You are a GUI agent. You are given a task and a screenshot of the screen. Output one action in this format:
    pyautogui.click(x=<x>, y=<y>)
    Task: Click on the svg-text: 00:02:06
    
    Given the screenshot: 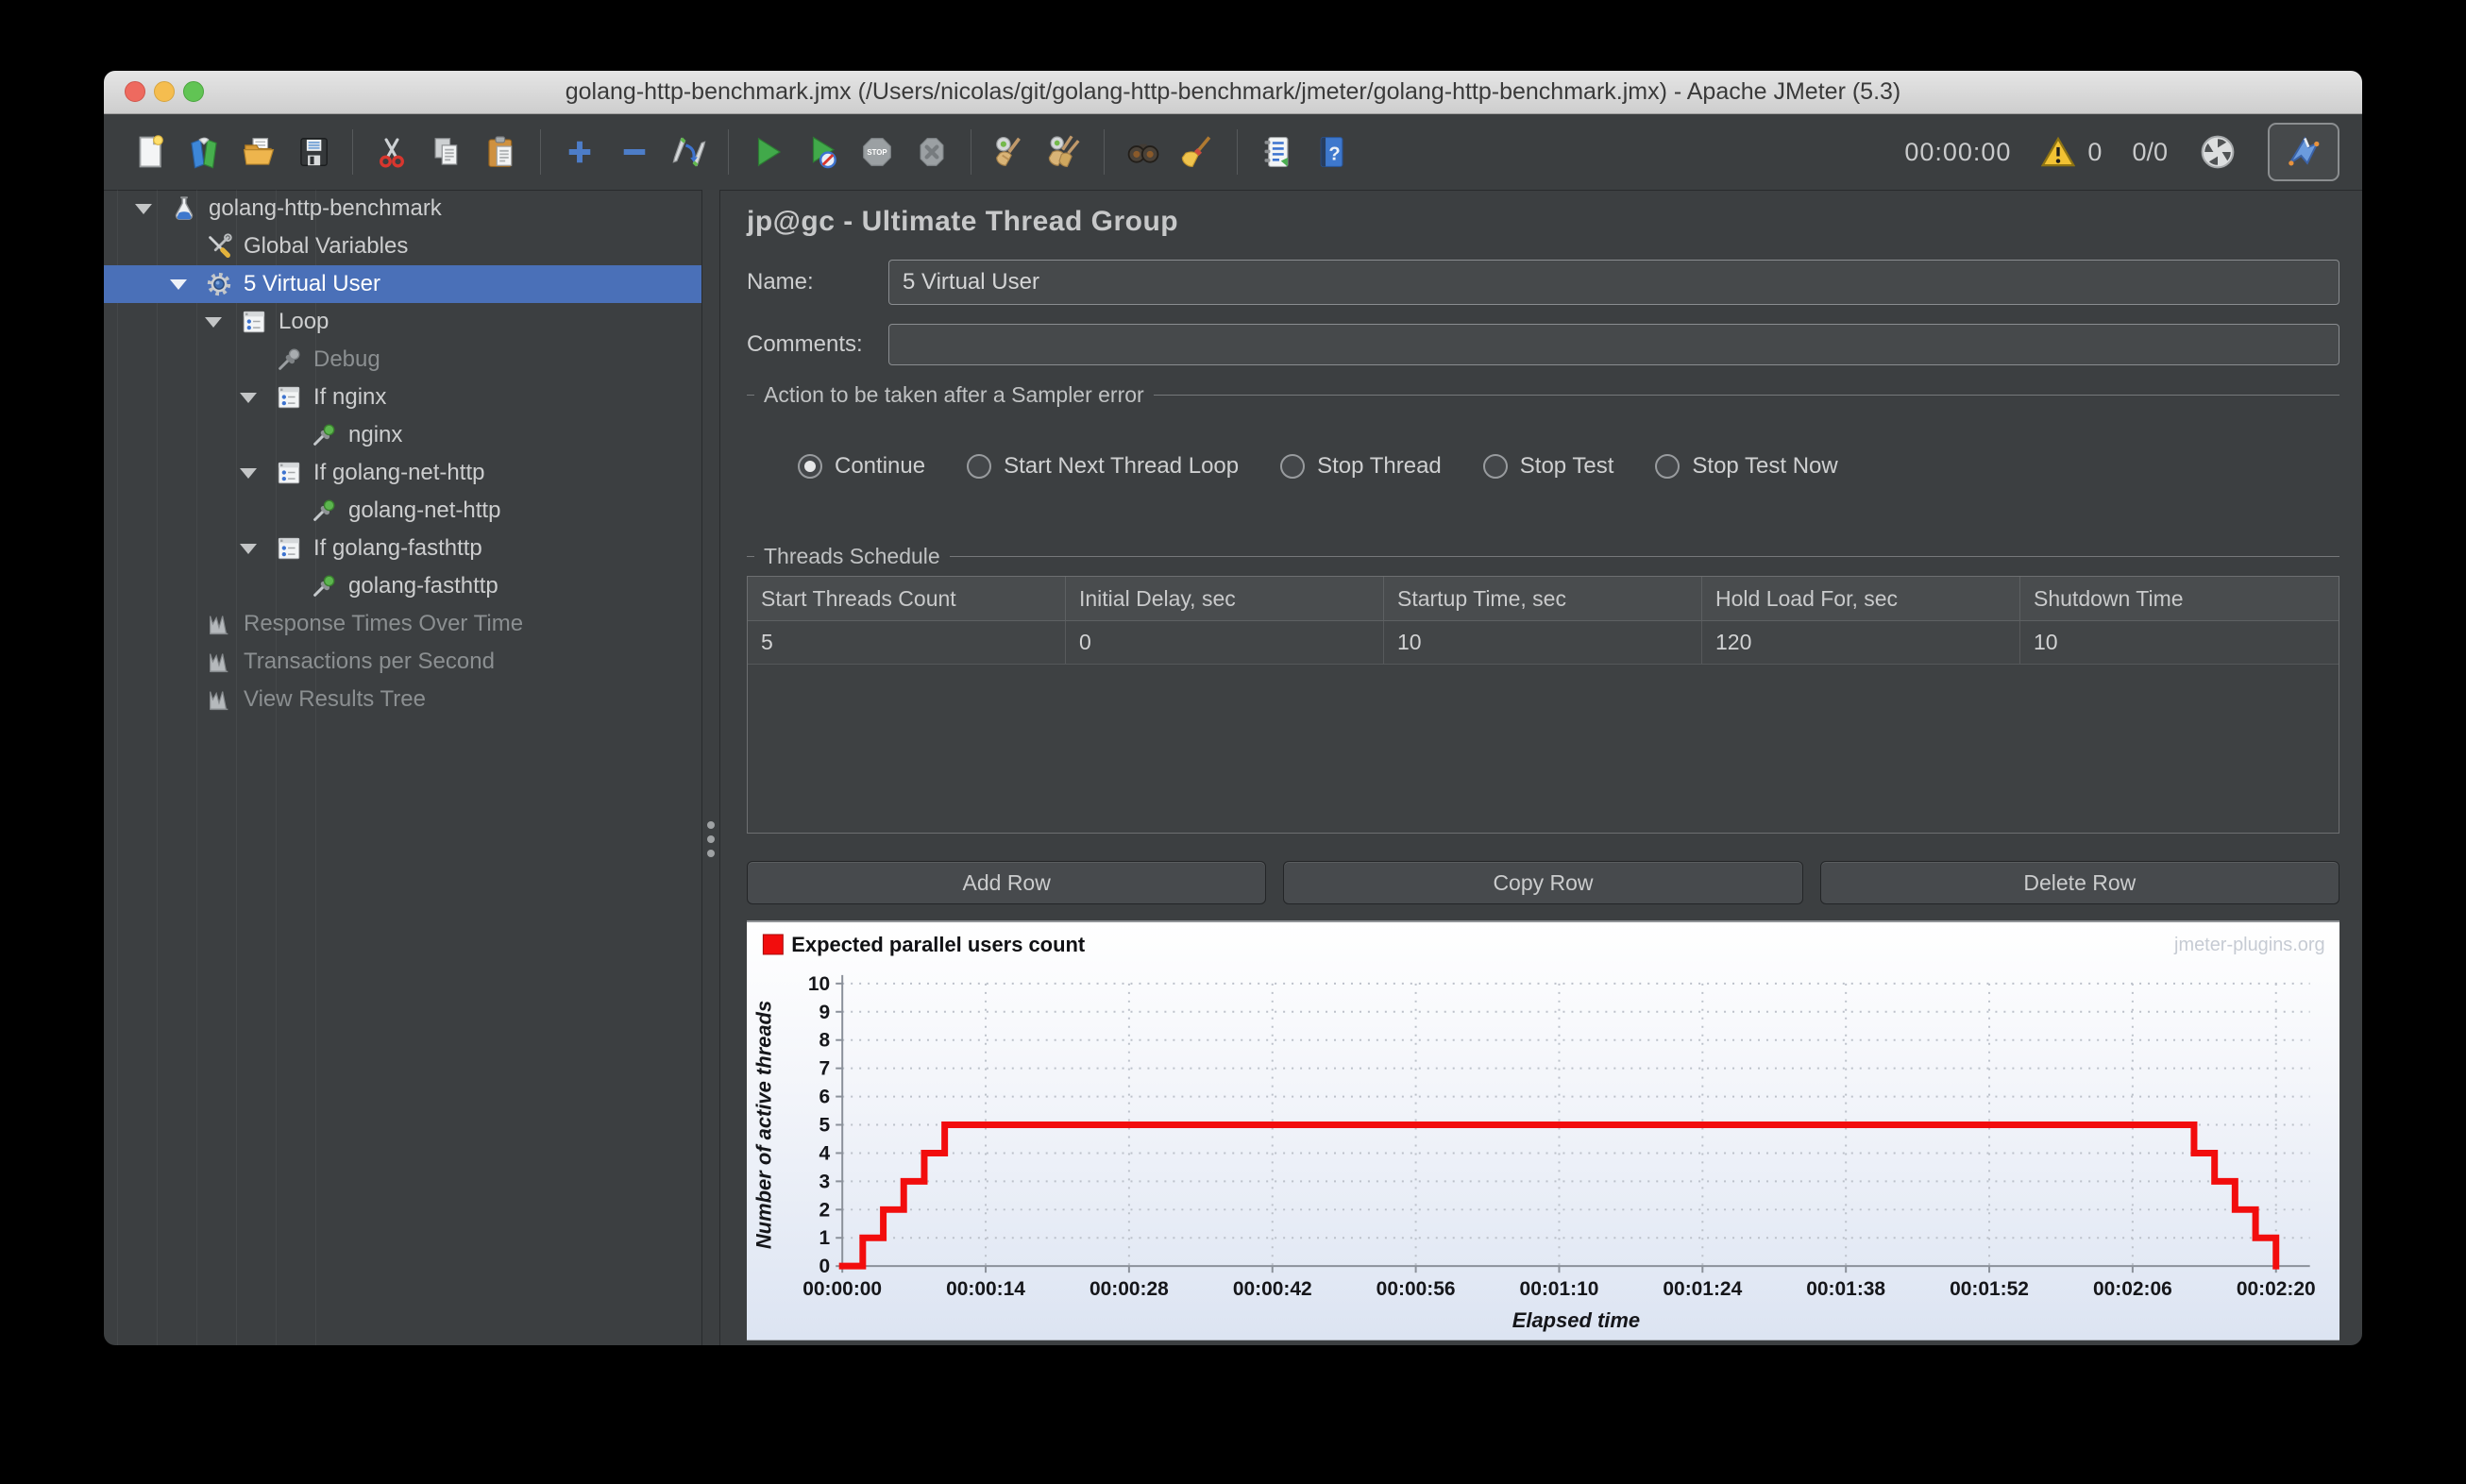 What is the action you would take?
    pyautogui.click(x=2132, y=1289)
    